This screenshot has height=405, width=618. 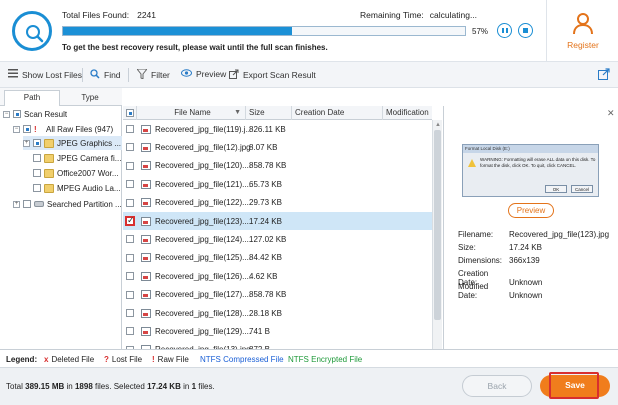 I want to click on table-row: Recovered_jpg_file(127).... 858.78 KB, so click(x=277, y=295).